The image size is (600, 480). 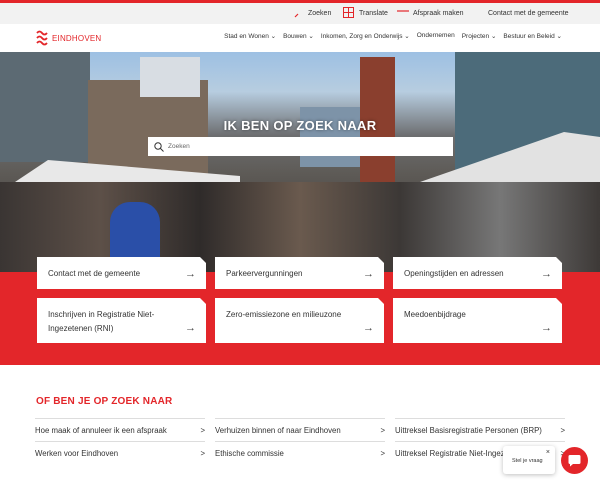 I want to click on link-werken: Werken voor Eindhoven >, so click(x=120, y=458).